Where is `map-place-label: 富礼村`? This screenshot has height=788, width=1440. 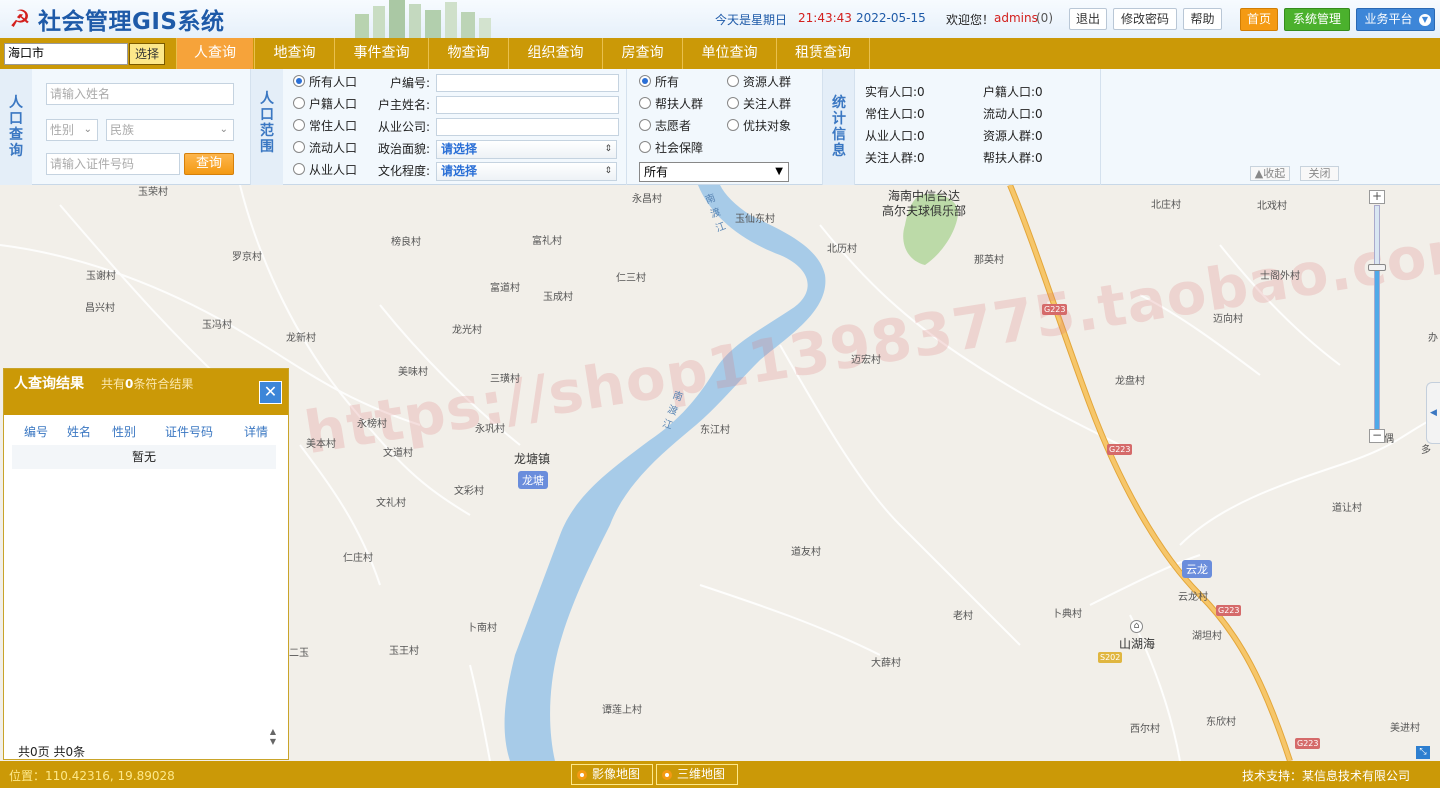 map-place-label: 富礼村 is located at coordinates (547, 241).